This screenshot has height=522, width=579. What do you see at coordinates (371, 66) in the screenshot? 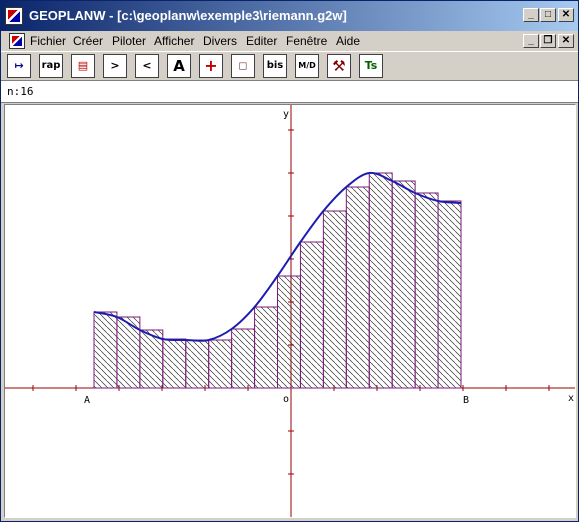
I see `ts-icon: Ts` at bounding box center [371, 66].